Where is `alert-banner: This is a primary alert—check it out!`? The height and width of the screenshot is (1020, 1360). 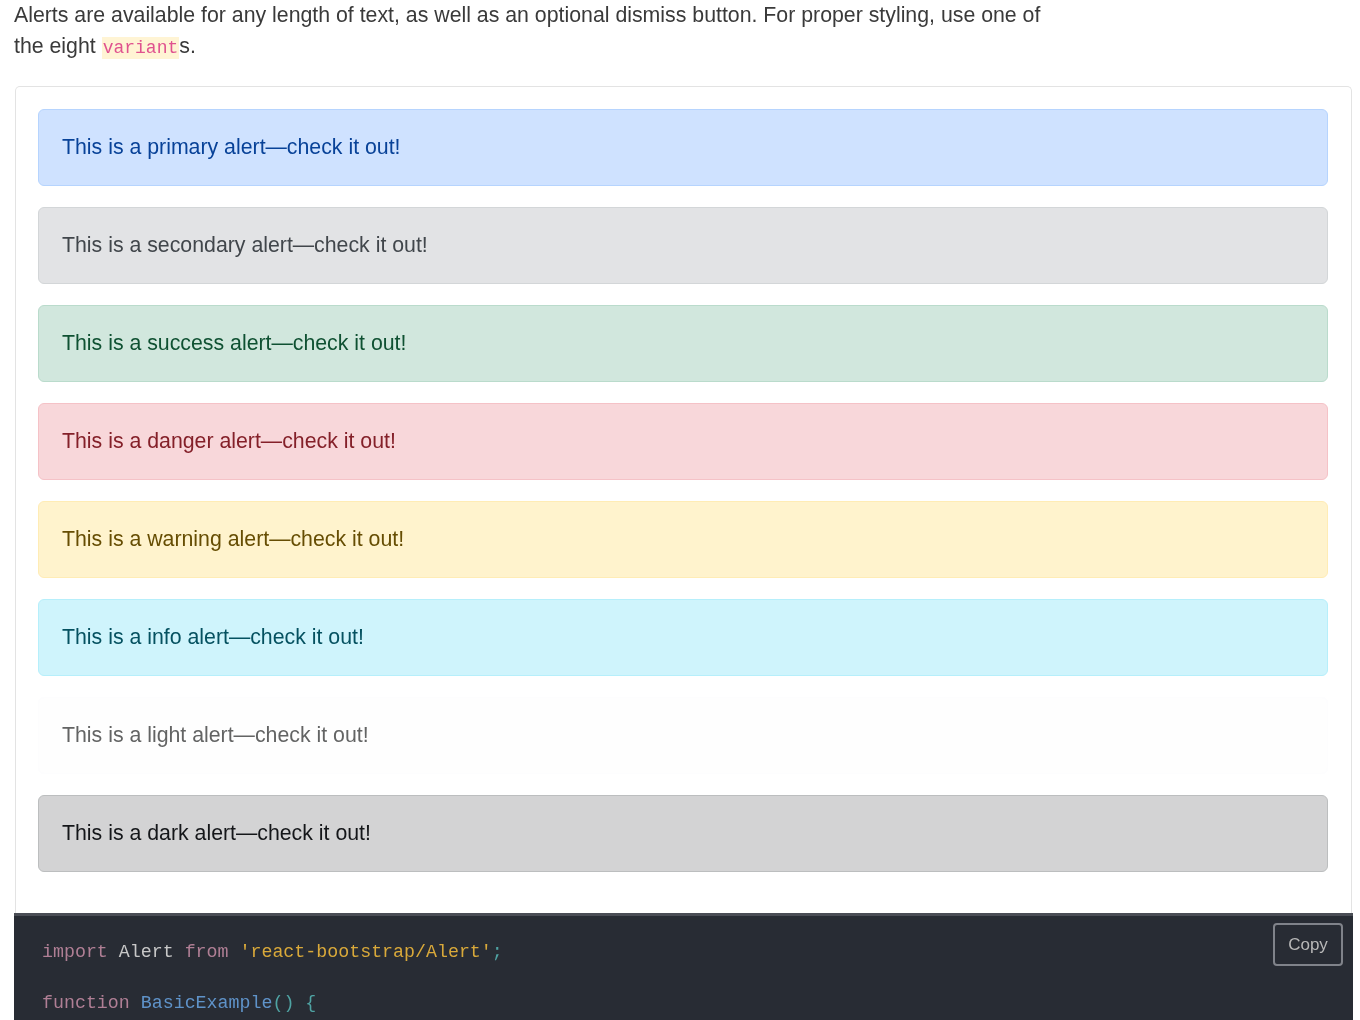
alert-banner: This is a primary alert—check it out! is located at coordinates (683, 147).